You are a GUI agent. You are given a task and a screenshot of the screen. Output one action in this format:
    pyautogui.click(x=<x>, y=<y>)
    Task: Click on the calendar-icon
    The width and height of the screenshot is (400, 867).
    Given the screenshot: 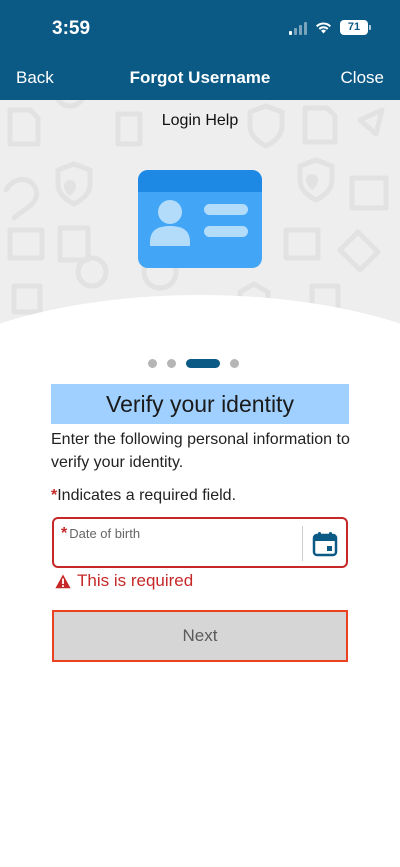 What is the action you would take?
    pyautogui.click(x=325, y=544)
    